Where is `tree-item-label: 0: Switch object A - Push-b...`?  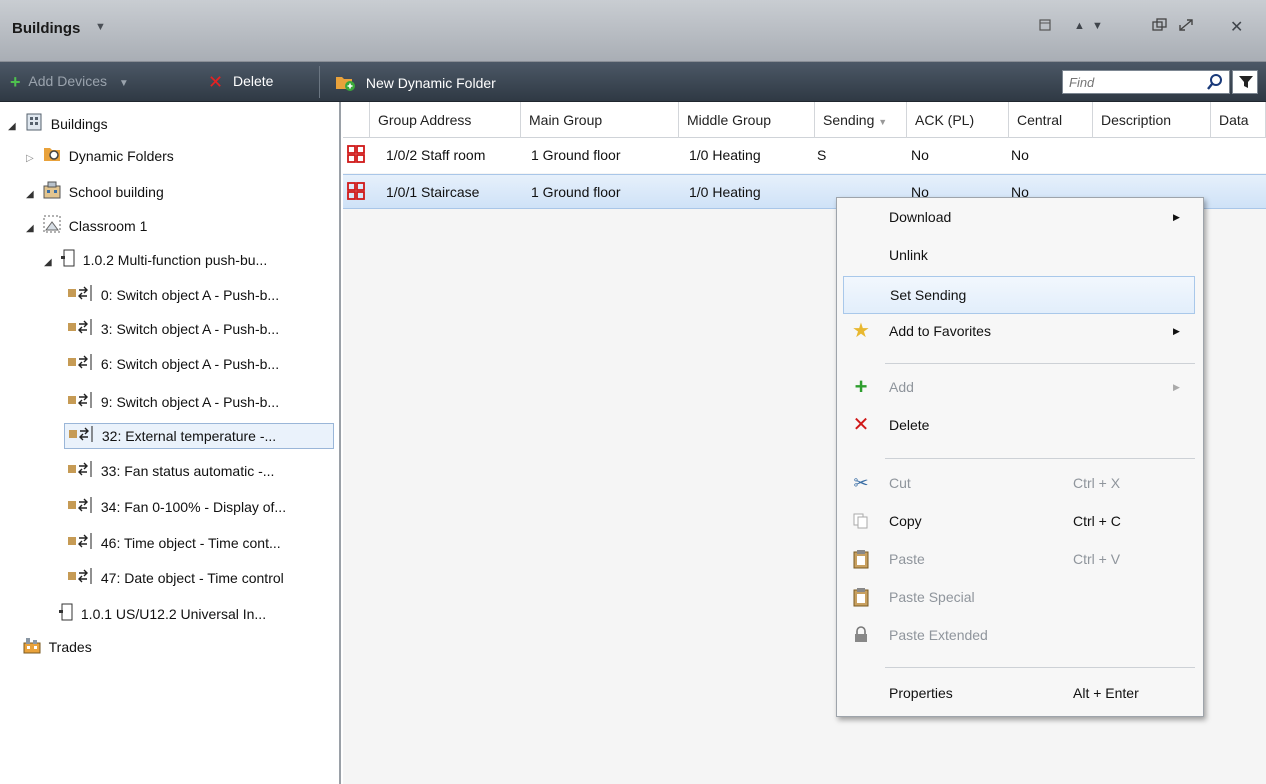
tree-item-label: 0: Switch object A - Push-b... is located at coordinates (190, 295).